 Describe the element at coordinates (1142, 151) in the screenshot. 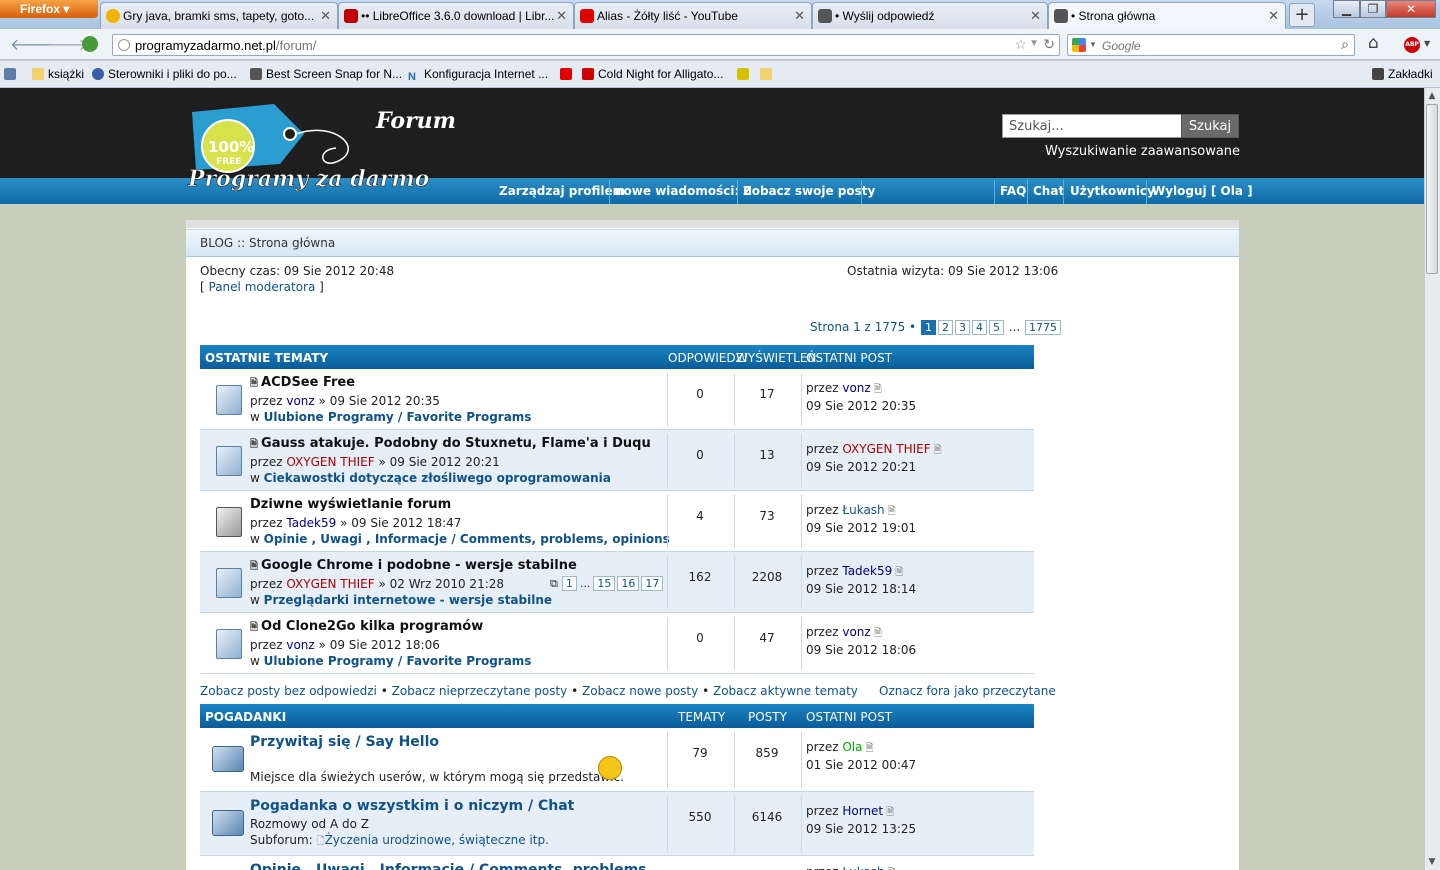

I see `advanced-search-link: Wyszukiwanie zaawansowane` at that location.